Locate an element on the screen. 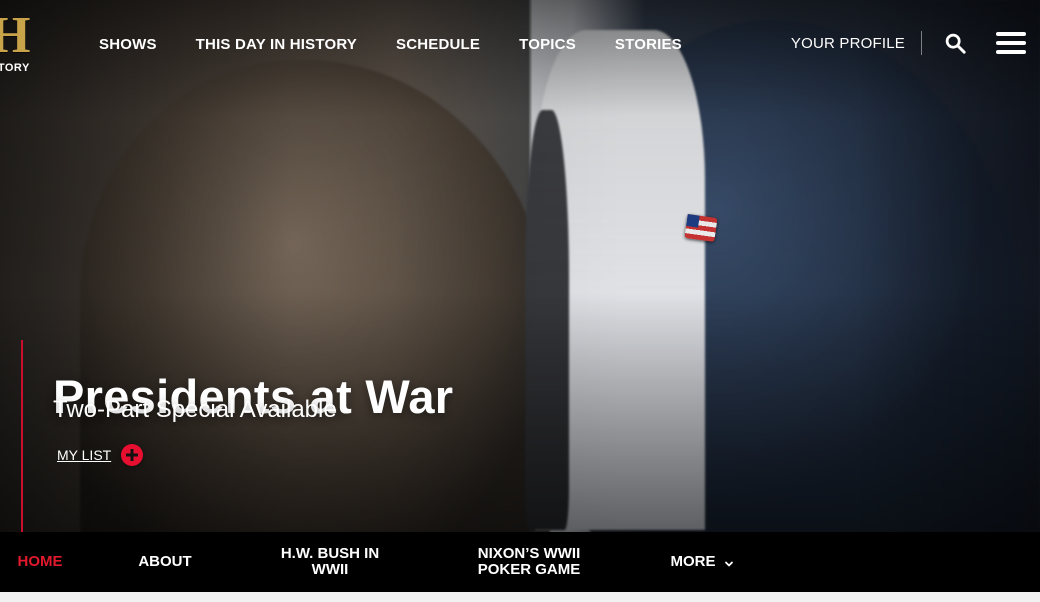  subnav-more-label: MORE is located at coordinates (693, 561).